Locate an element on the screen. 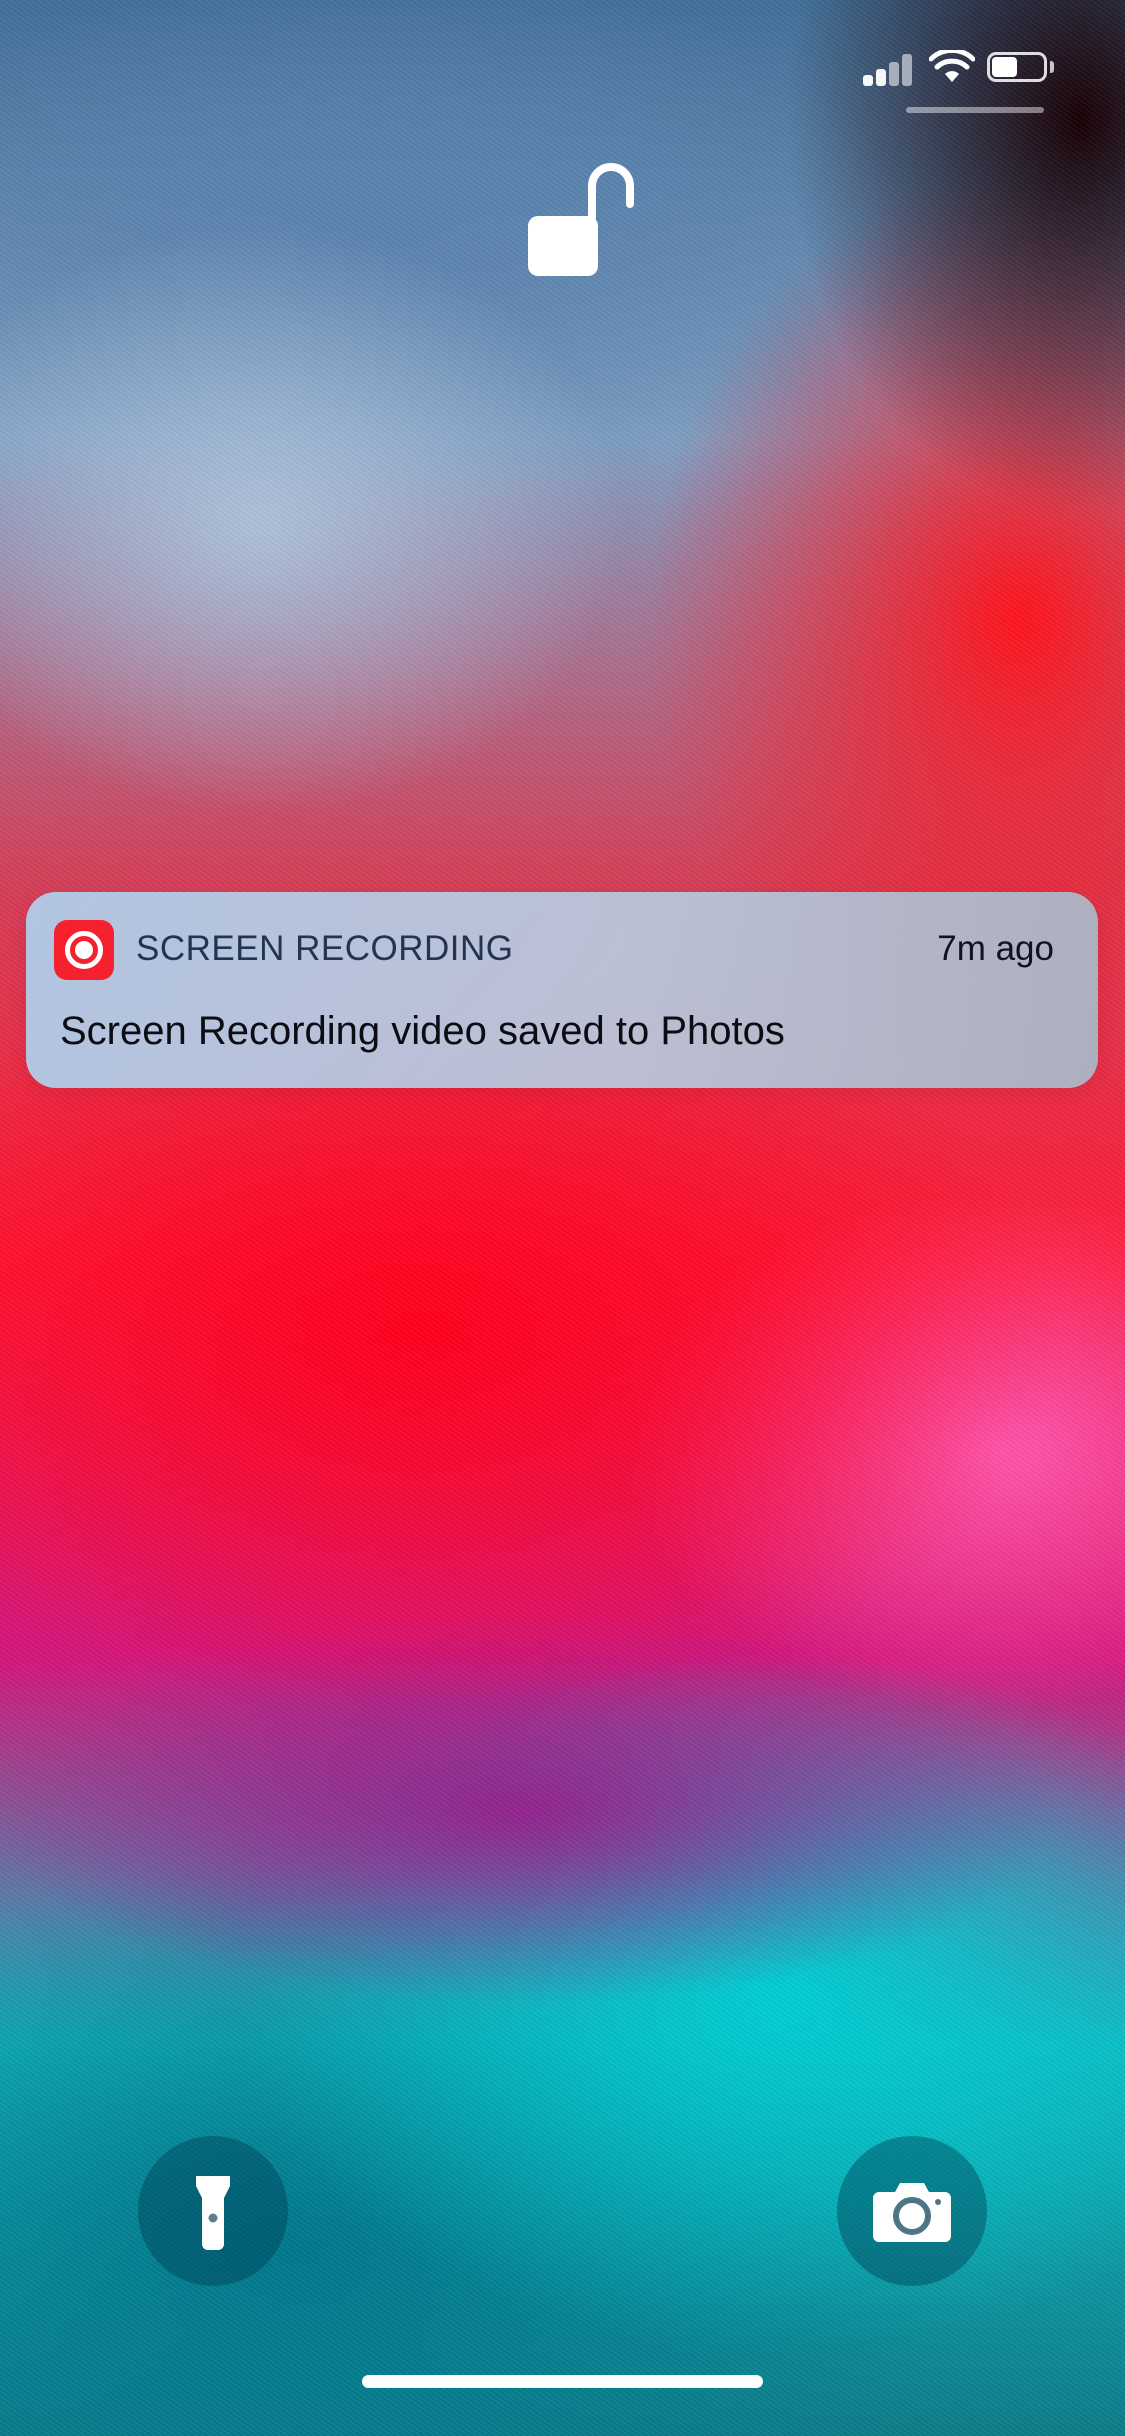 This screenshot has height=2436, width=1125. flashlight-button is located at coordinates (213, 2211).